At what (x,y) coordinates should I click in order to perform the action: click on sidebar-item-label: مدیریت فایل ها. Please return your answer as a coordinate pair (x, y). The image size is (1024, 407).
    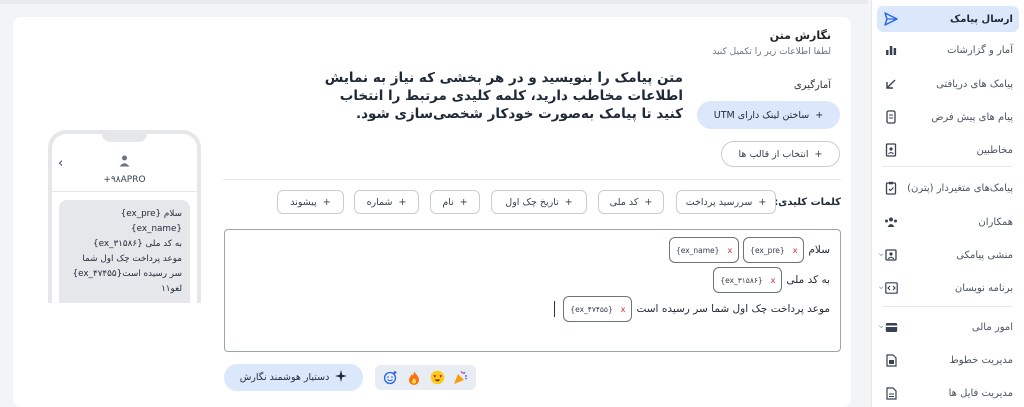
    Looking at the image, I should click on (980, 393).